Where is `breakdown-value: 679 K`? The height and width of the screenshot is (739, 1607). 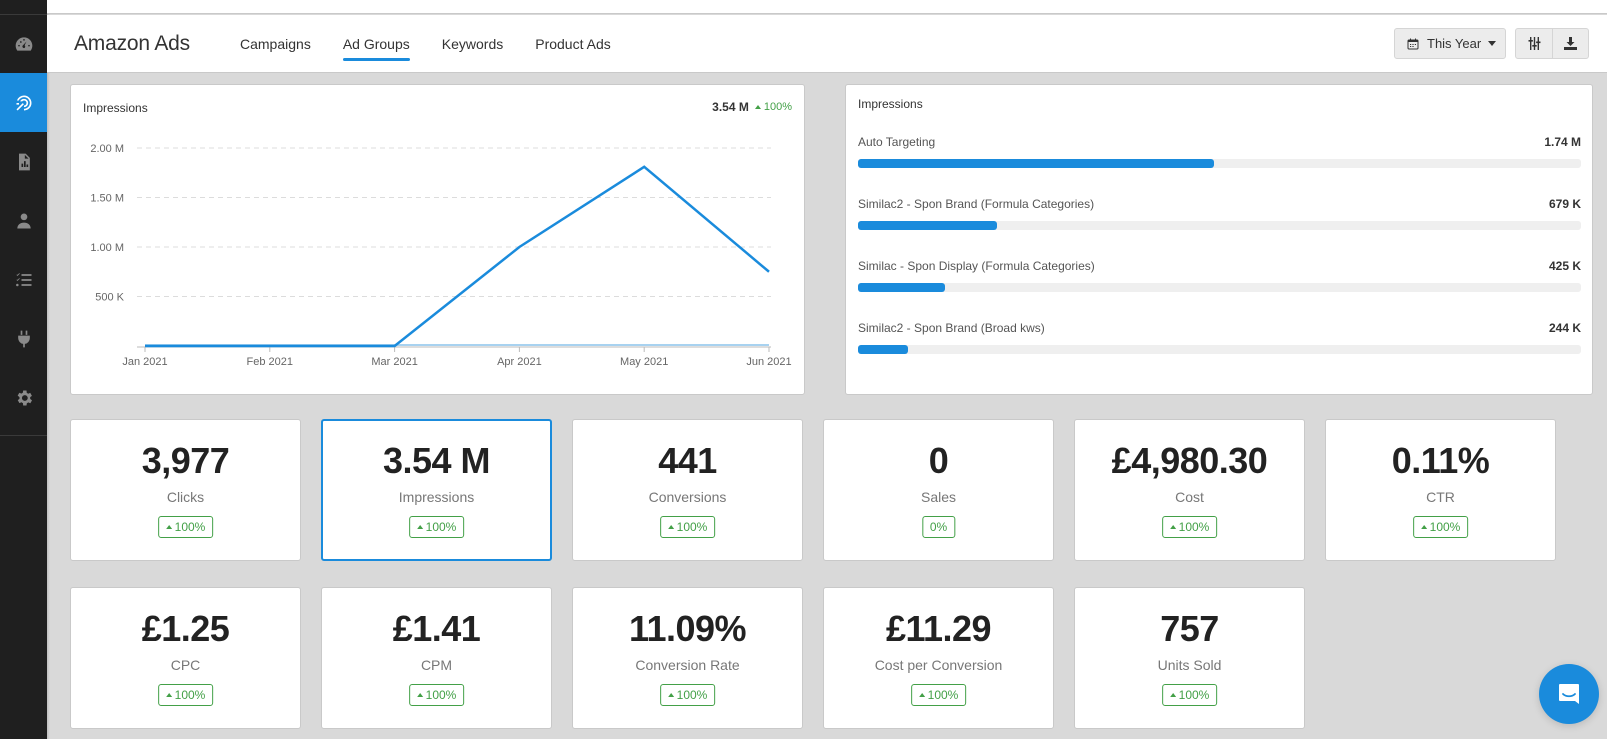
breakdown-value: 679 K is located at coordinates (1564, 204).